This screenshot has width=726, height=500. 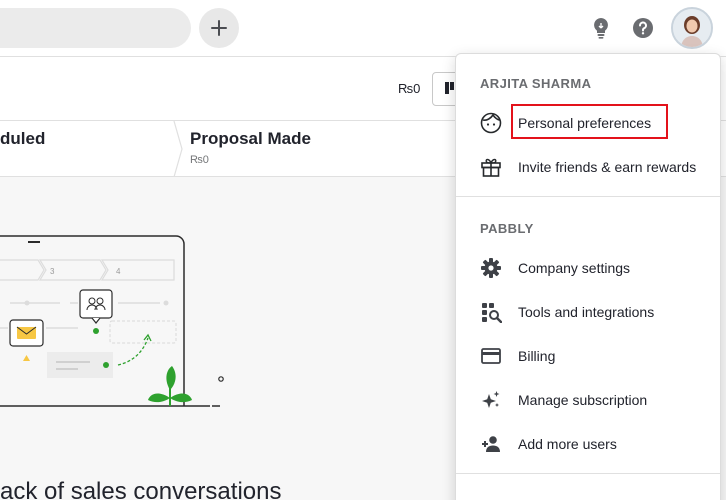 What do you see at coordinates (491, 400) in the screenshot?
I see `sparkle-icon` at bounding box center [491, 400].